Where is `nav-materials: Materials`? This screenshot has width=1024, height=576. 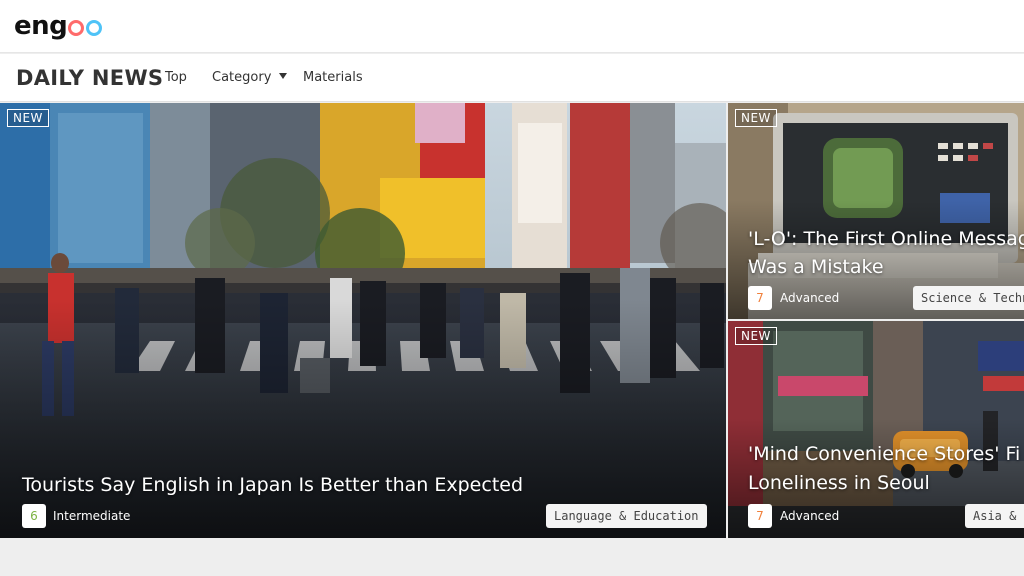
nav-materials: Materials is located at coordinates (333, 77).